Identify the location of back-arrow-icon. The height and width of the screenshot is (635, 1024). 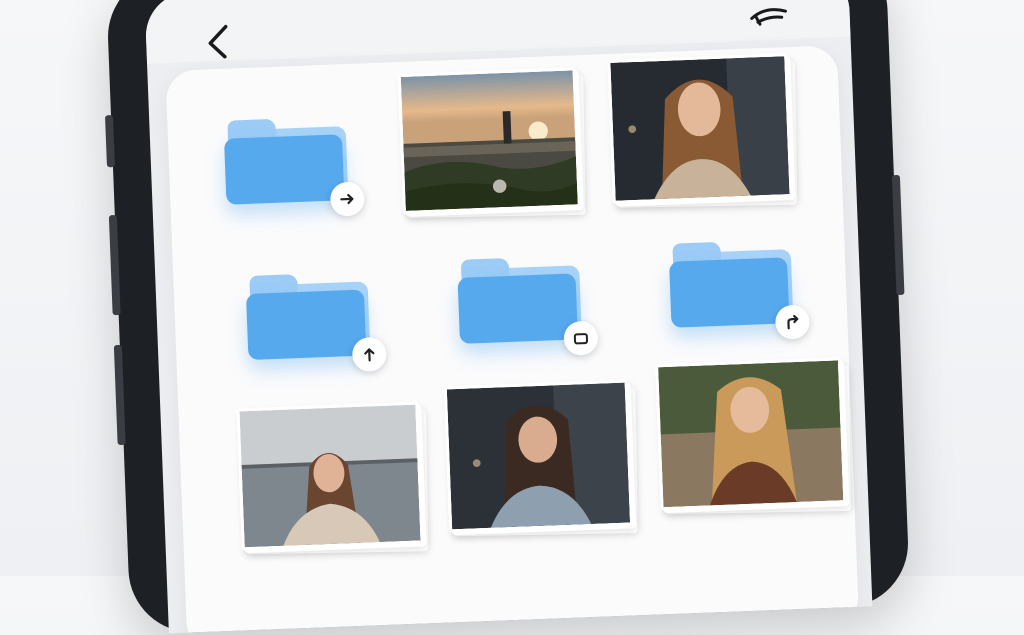
(218, 41).